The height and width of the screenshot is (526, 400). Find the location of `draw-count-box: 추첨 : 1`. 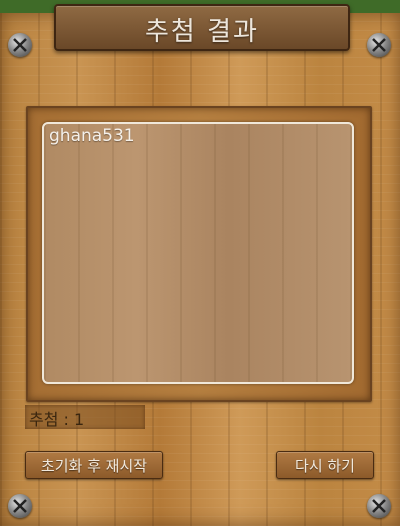

draw-count-box: 추첨 : 1 is located at coordinates (85, 417).